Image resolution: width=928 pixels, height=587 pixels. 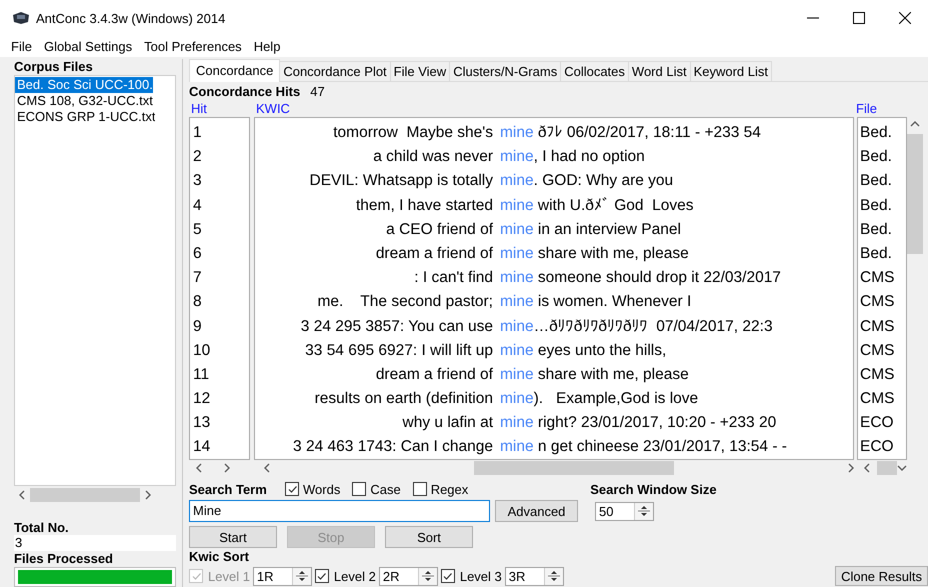 I want to click on checkbox-label: Level 2, so click(x=355, y=576).